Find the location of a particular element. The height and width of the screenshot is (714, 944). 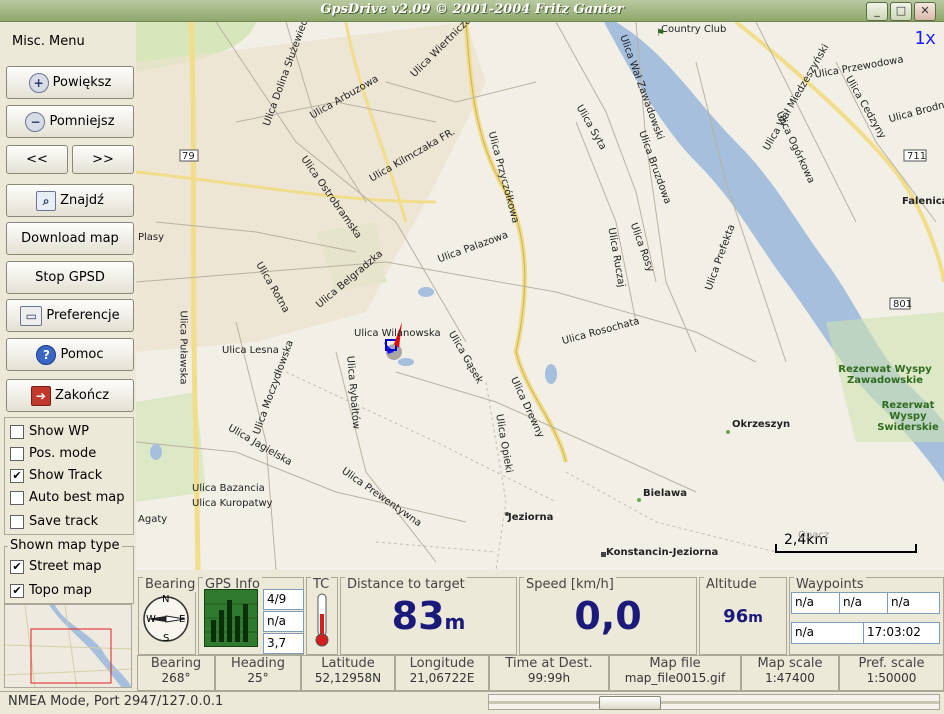

waypoints-panel: Waypoints n/a n/a n/a n/a 17:03:02 is located at coordinates (866, 616).